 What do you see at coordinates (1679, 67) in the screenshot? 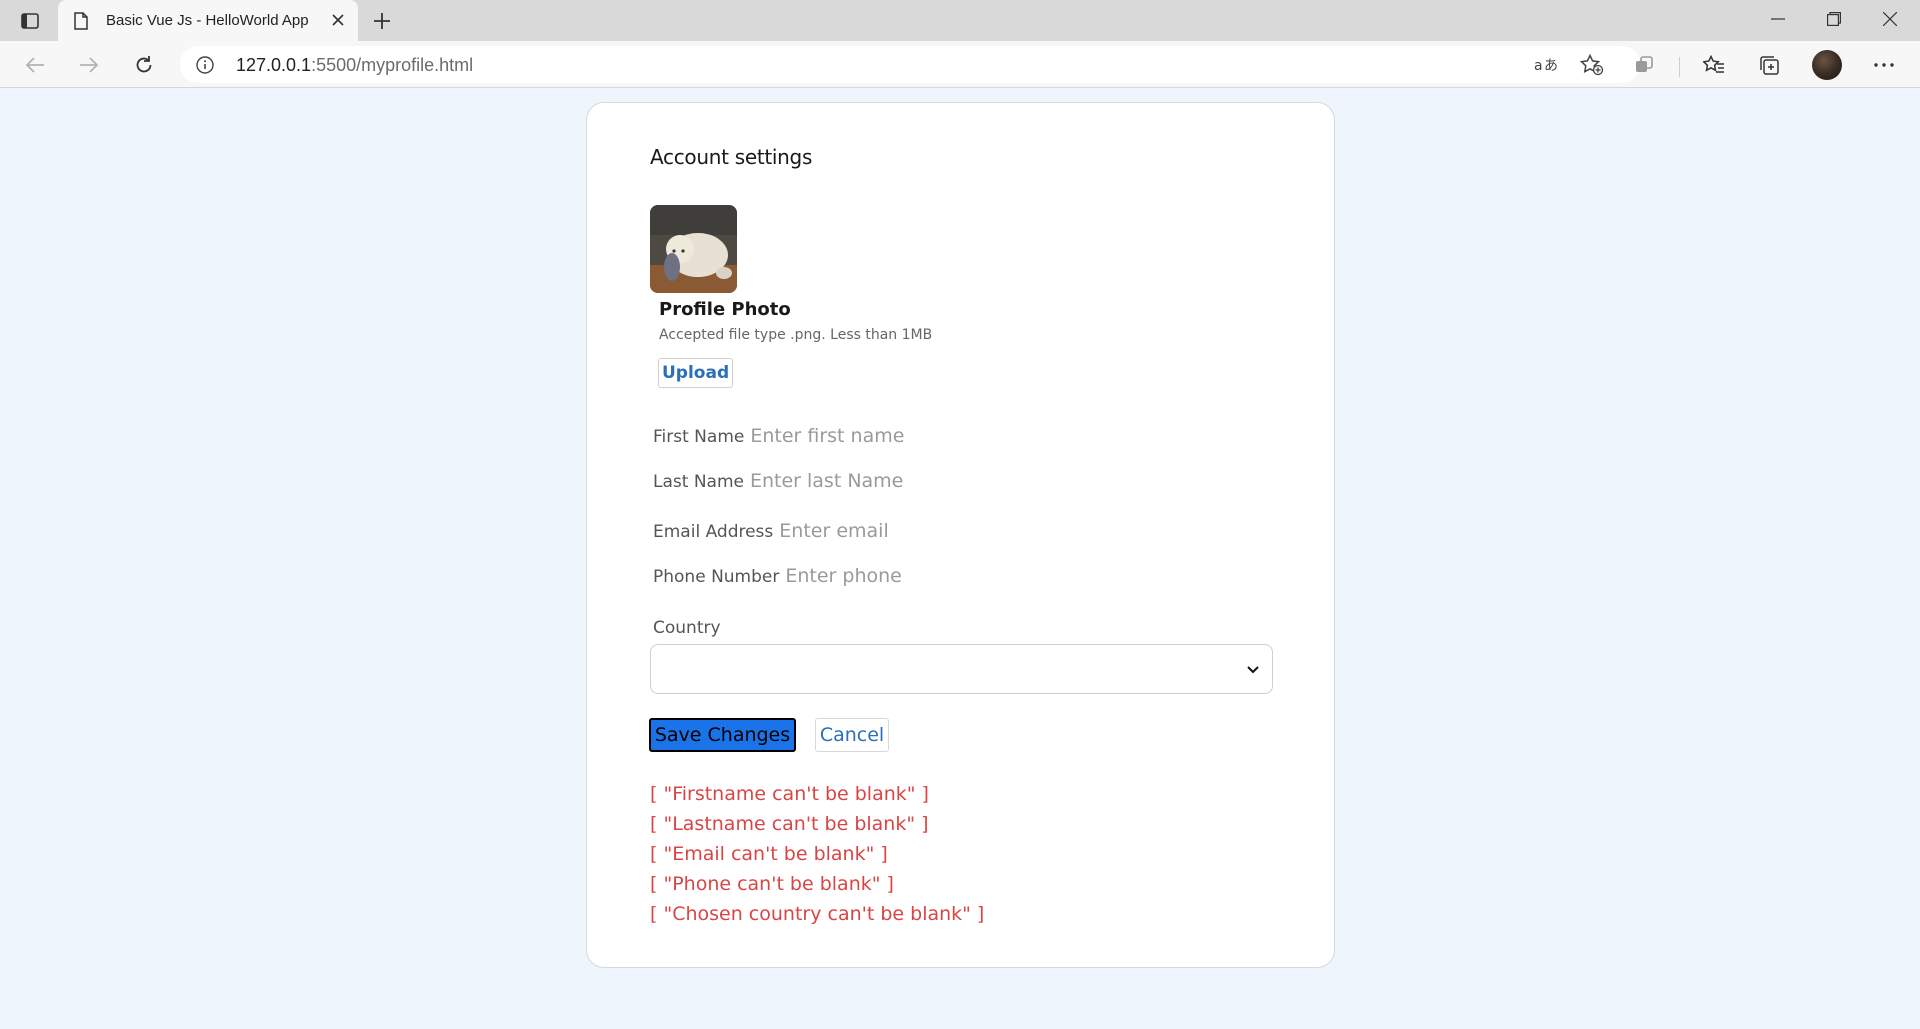
I see `toolbar-divider` at bounding box center [1679, 67].